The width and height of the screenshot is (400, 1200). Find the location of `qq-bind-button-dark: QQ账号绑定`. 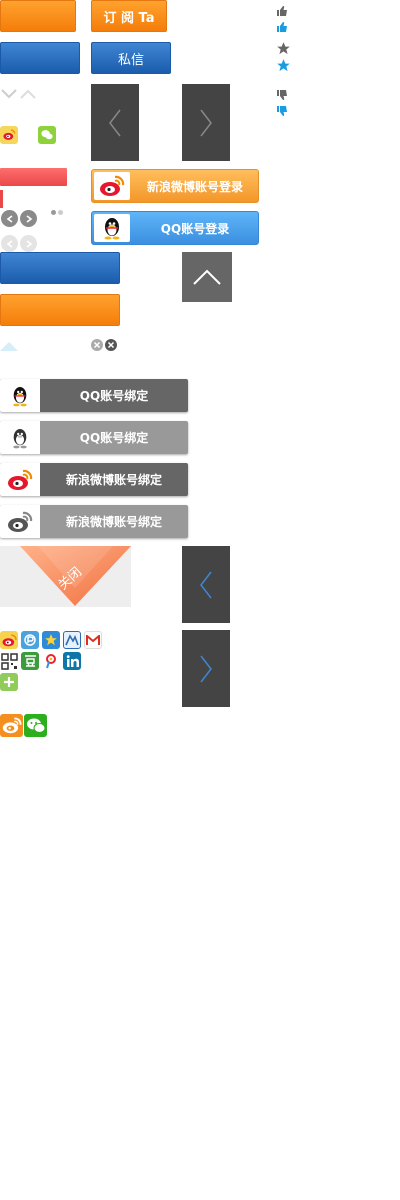

qq-bind-button-dark: QQ账号绑定 is located at coordinates (94, 395).